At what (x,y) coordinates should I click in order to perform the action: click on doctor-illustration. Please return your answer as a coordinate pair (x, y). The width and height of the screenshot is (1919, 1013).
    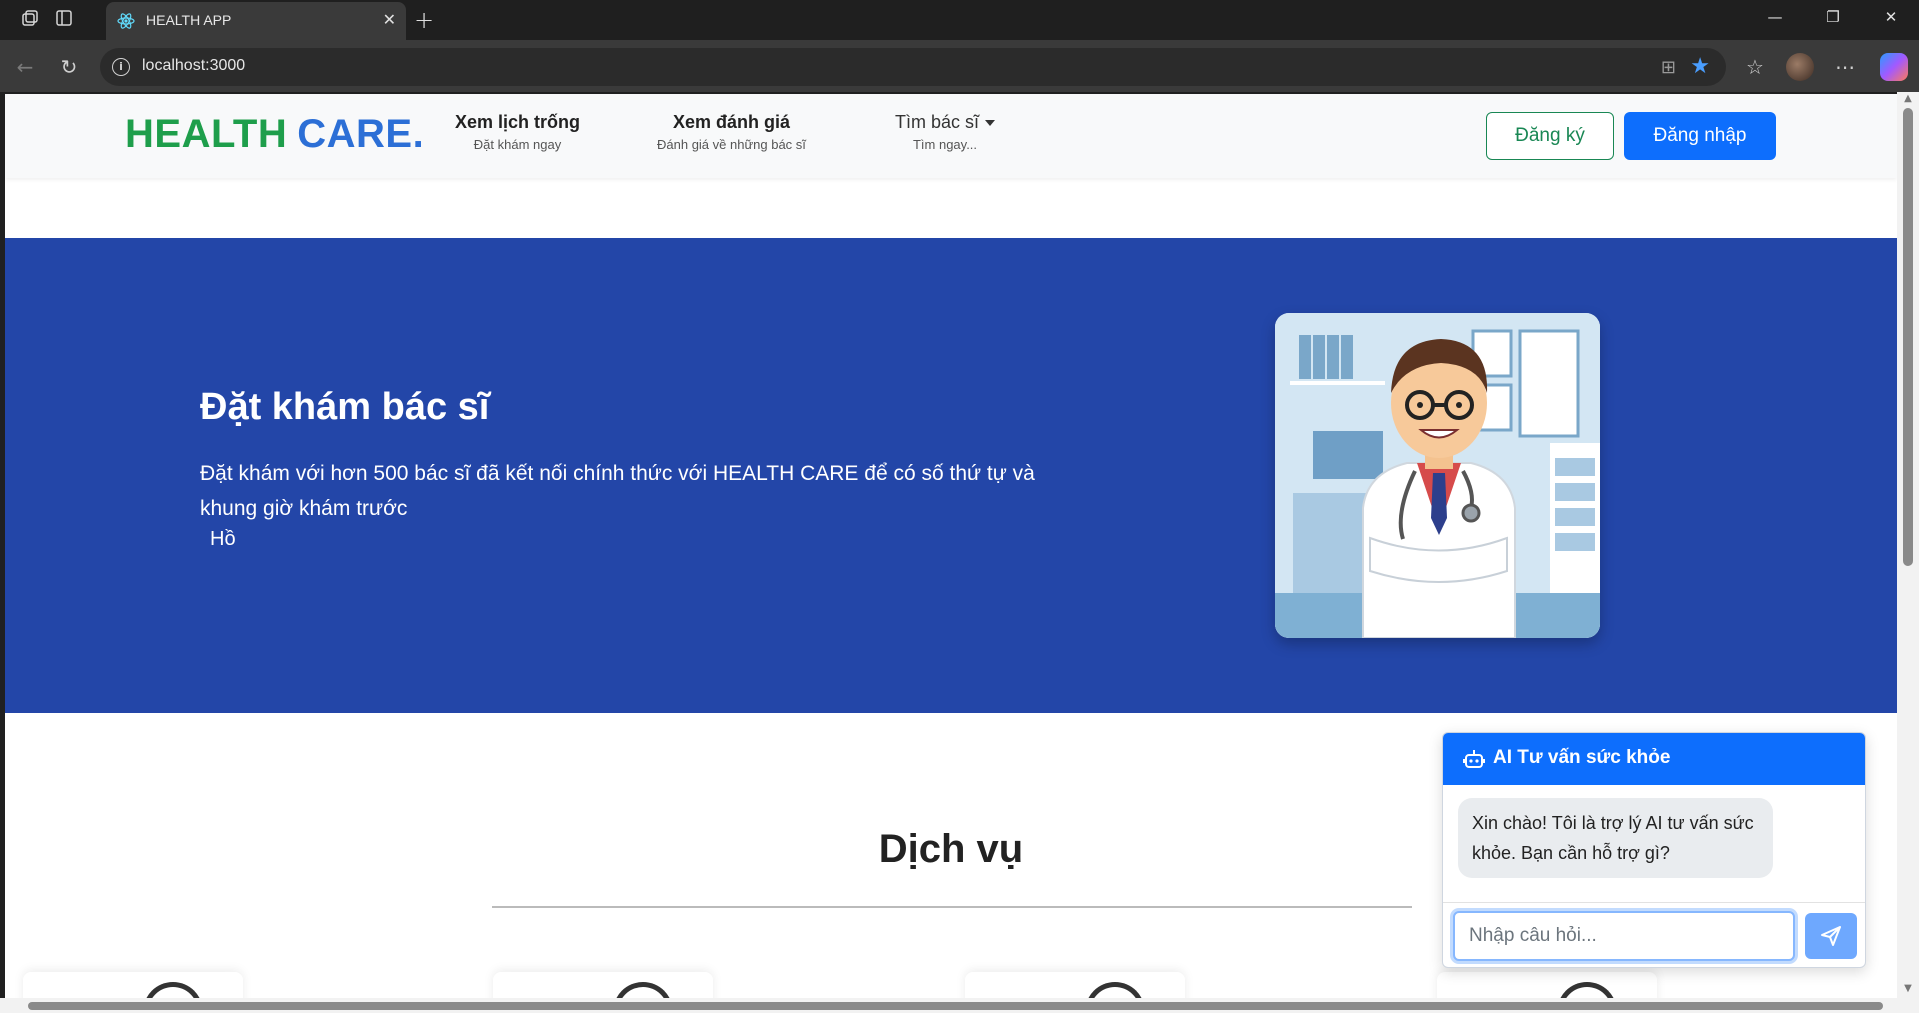
    Looking at the image, I should click on (1437, 475).